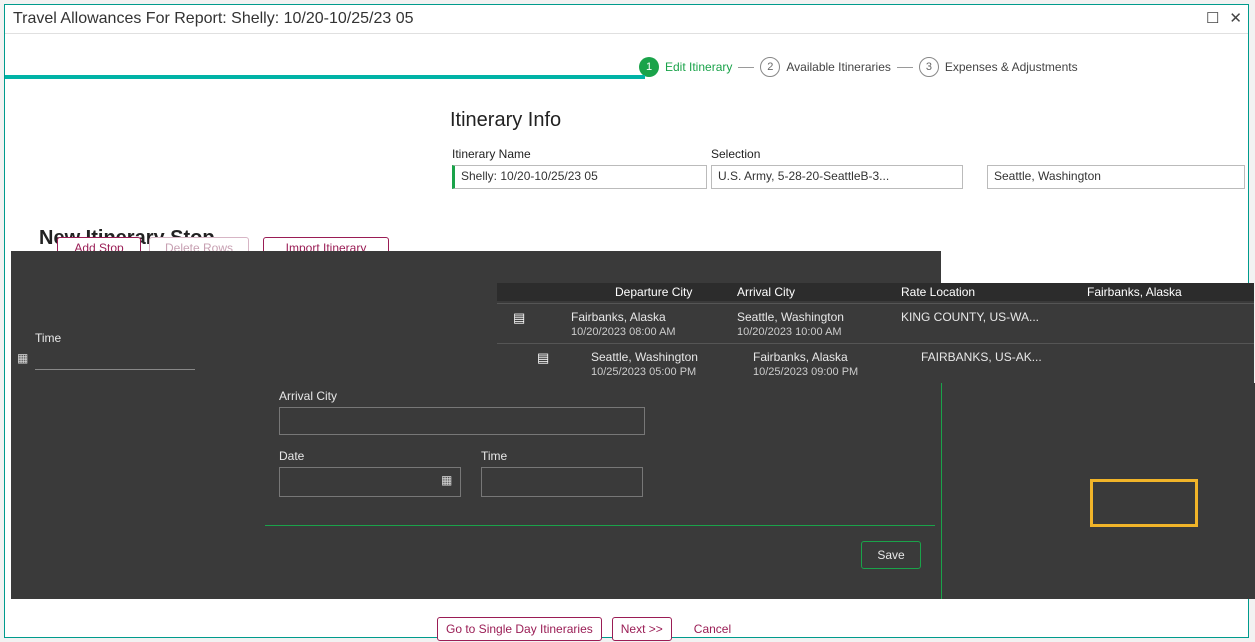 The width and height of the screenshot is (1255, 642). Describe the element at coordinates (600, 525) in the screenshot. I see `form-divider` at that location.